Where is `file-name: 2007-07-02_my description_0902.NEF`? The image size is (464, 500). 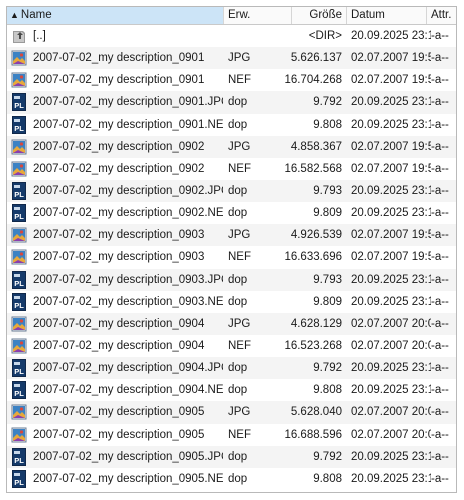
file-name: 2007-07-02_my description_0902.NEF is located at coordinates (128, 213).